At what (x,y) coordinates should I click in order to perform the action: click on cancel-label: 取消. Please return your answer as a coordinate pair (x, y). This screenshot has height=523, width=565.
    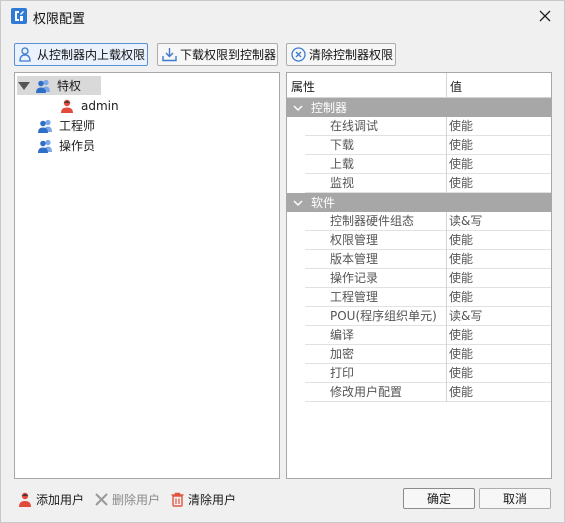
    Looking at the image, I should click on (514, 499).